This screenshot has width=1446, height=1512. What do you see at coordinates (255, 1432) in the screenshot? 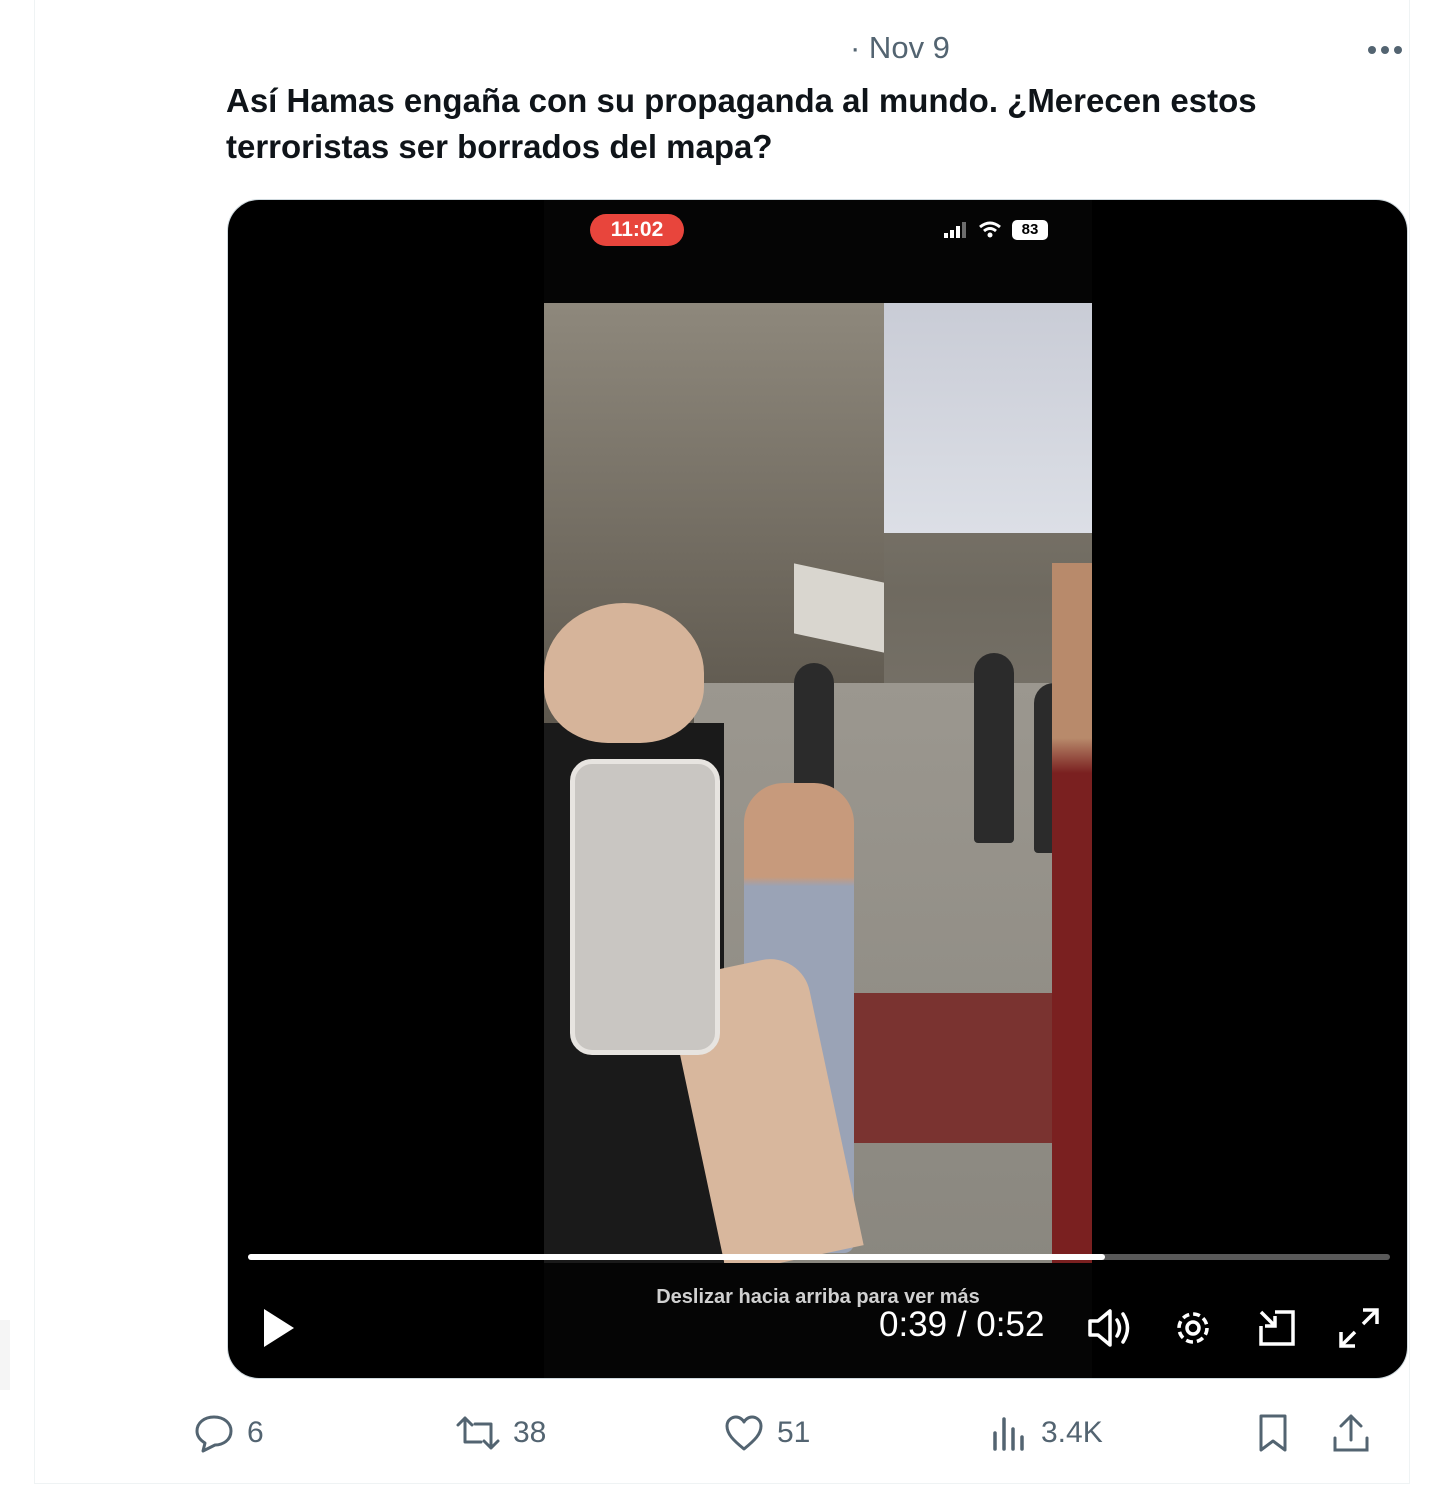
I see `reply-count: 6` at bounding box center [255, 1432].